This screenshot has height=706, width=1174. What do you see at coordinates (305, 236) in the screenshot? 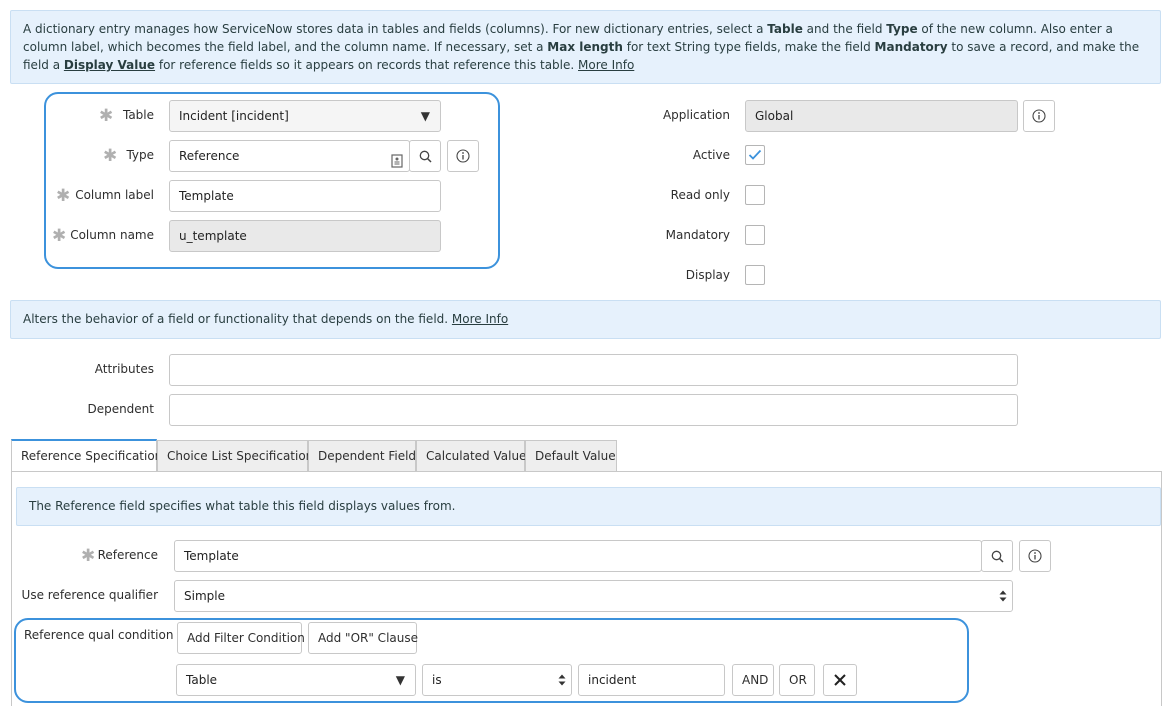
I see `column-name-input: u_template` at bounding box center [305, 236].